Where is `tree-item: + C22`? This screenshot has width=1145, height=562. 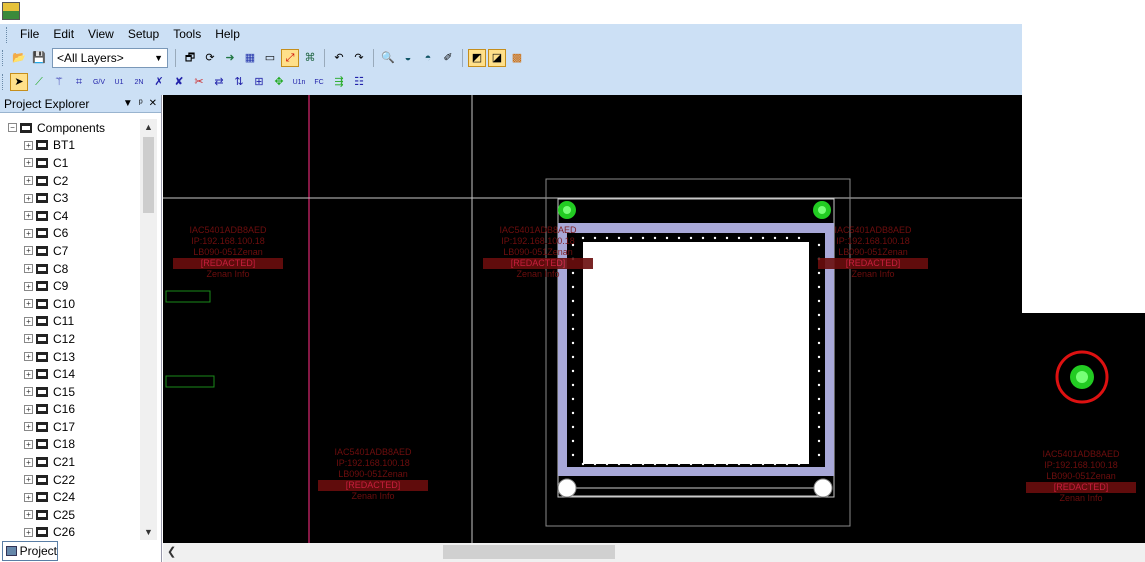
tree-item: + C22 is located at coordinates (70, 480).